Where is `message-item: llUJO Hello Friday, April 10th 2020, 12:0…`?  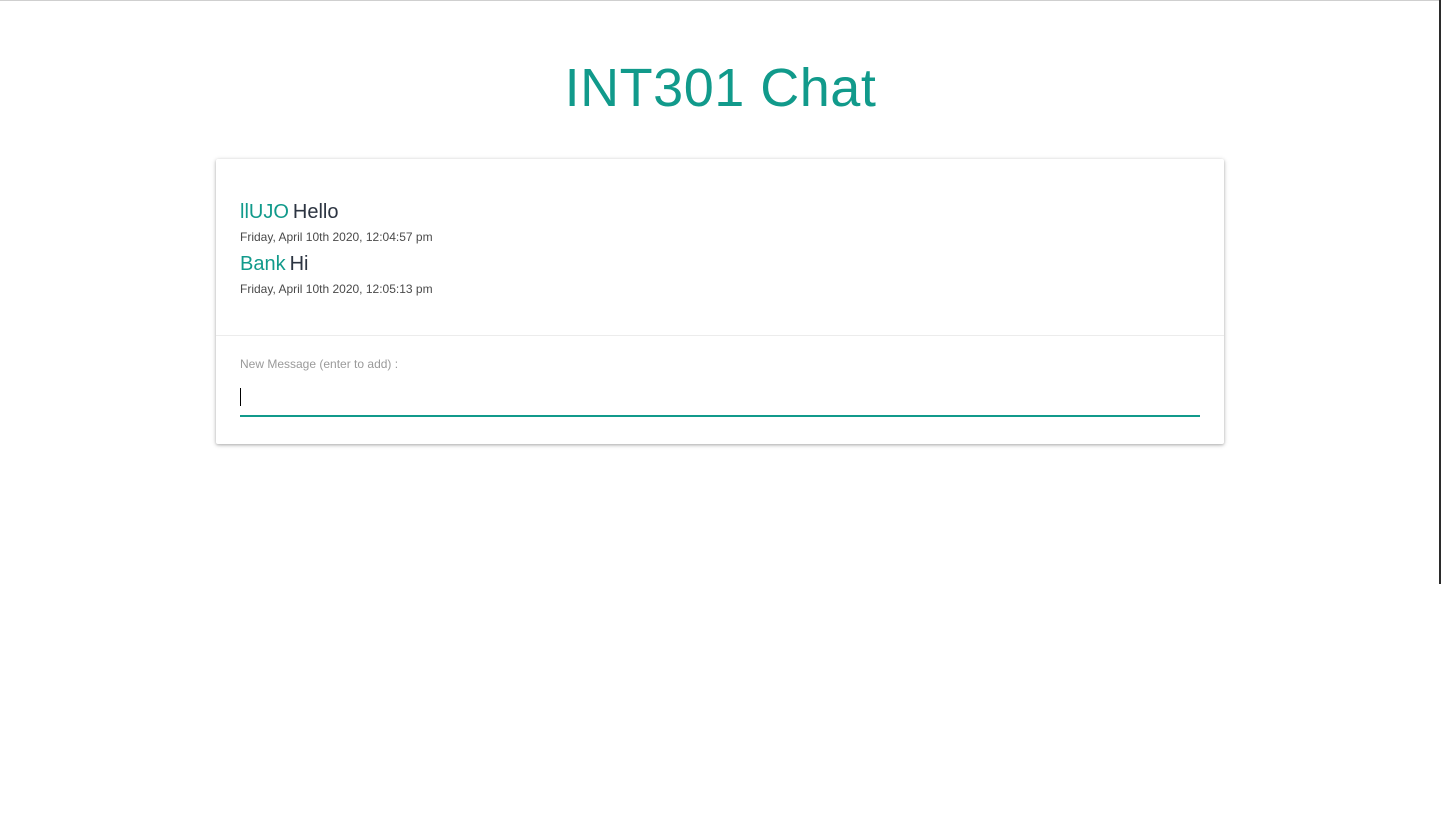
message-item: llUJO Hello Friday, April 10th 2020, 12:0… is located at coordinates (720, 221).